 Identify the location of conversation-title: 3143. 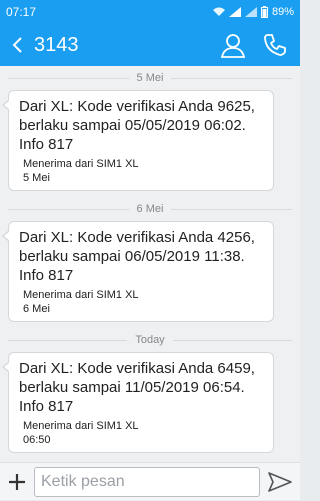
(56, 44).